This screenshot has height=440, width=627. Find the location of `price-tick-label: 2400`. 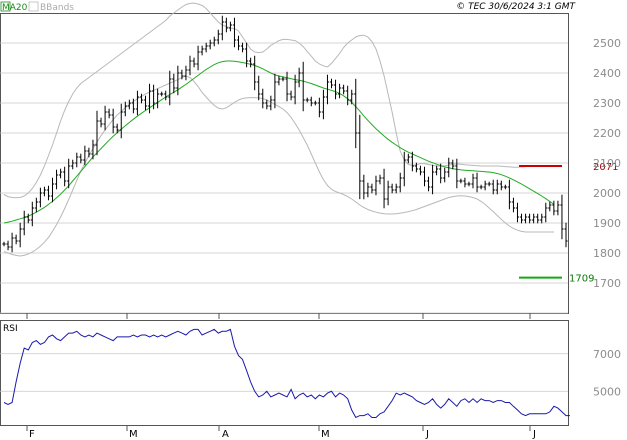

price-tick-label: 2400 is located at coordinates (607, 73).